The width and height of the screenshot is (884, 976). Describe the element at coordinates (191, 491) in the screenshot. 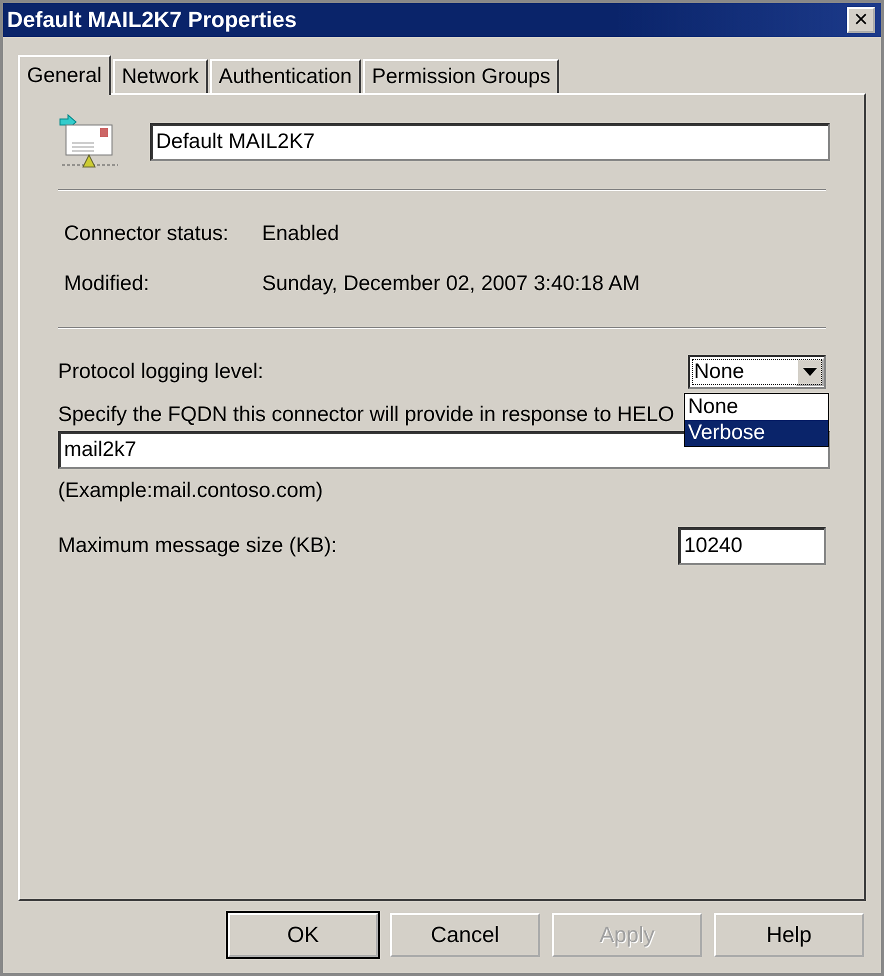

I see `example-text: (Example:mail.contoso.com)` at that location.